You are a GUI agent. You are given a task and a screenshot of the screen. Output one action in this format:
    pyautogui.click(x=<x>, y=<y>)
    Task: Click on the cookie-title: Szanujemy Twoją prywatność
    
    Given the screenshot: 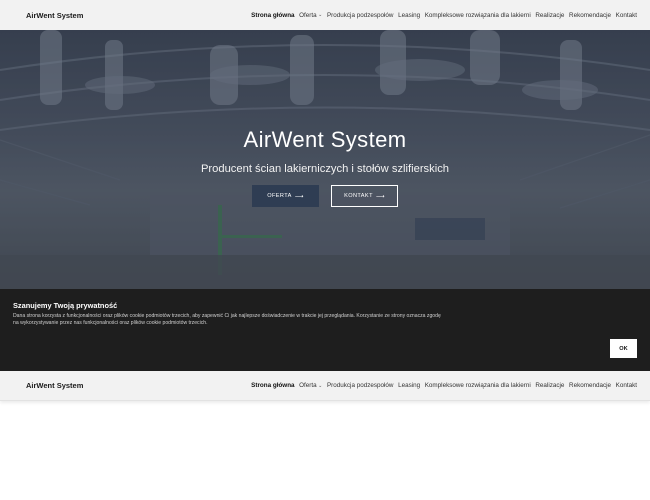 What is the action you would take?
    pyautogui.click(x=65, y=305)
    